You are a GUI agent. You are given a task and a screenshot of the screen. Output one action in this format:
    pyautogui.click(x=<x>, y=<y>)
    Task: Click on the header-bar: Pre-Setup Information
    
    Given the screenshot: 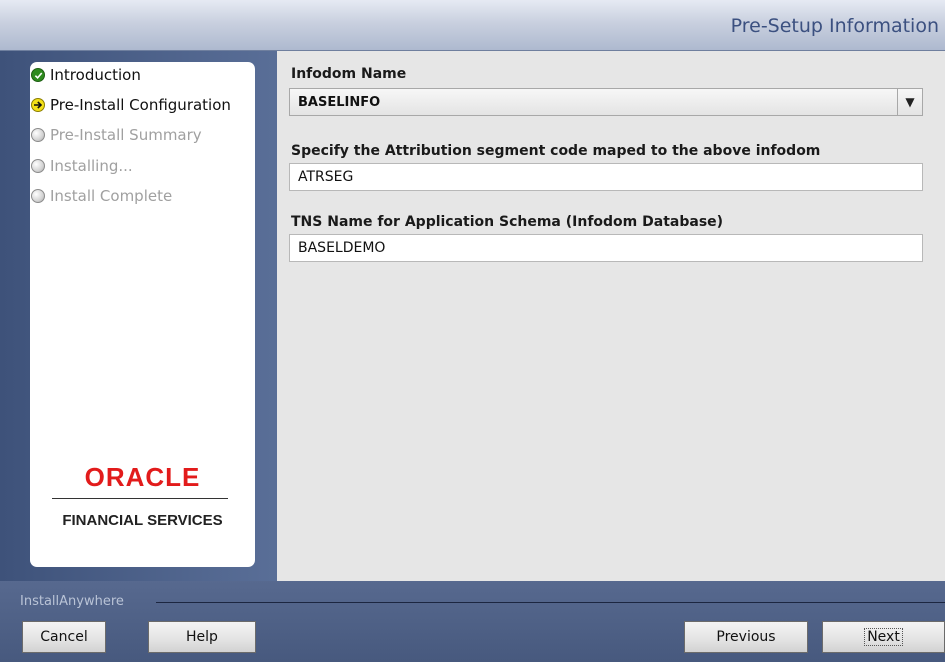 What is the action you would take?
    pyautogui.click(x=472, y=25)
    